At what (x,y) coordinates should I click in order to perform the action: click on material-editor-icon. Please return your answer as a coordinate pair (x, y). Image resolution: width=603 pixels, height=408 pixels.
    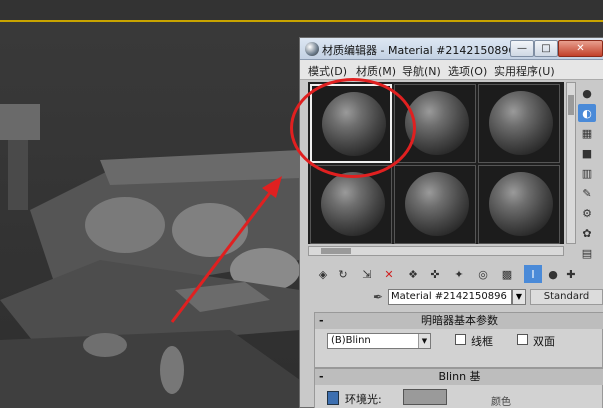
    Looking at the image, I should click on (312, 49).